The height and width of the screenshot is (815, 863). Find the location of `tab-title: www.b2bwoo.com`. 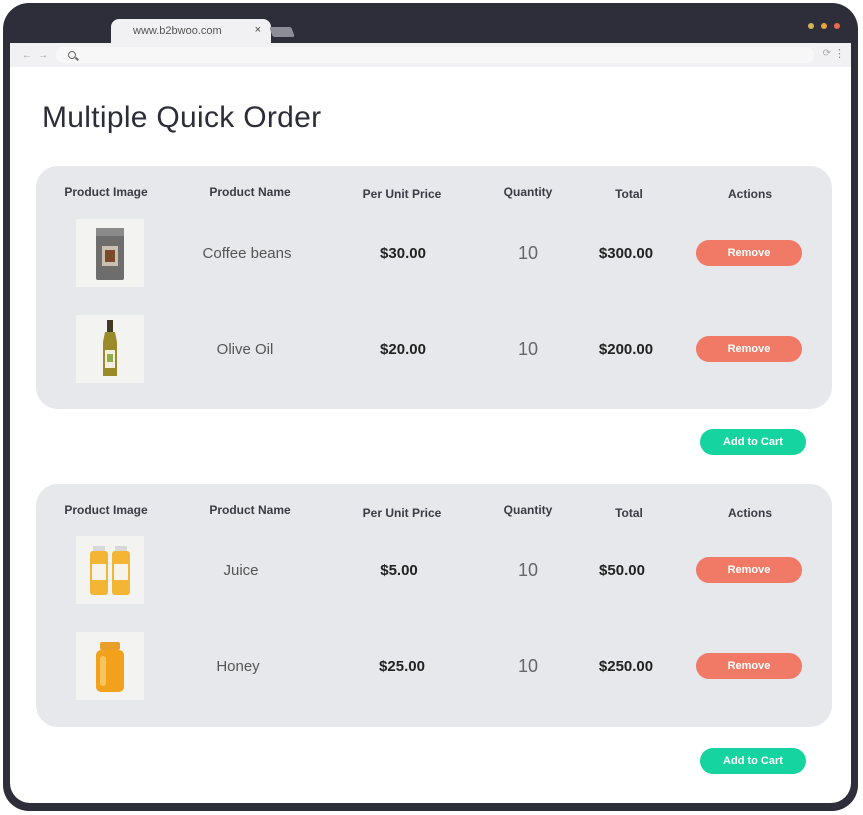

tab-title: www.b2bwoo.com is located at coordinates (177, 31).